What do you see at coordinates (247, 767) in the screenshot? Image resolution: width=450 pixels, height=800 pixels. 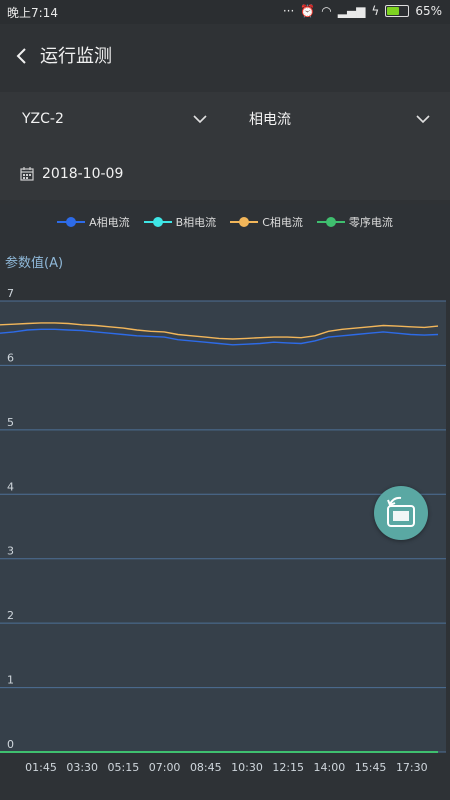 I see `x-tick-label: 10:30` at bounding box center [247, 767].